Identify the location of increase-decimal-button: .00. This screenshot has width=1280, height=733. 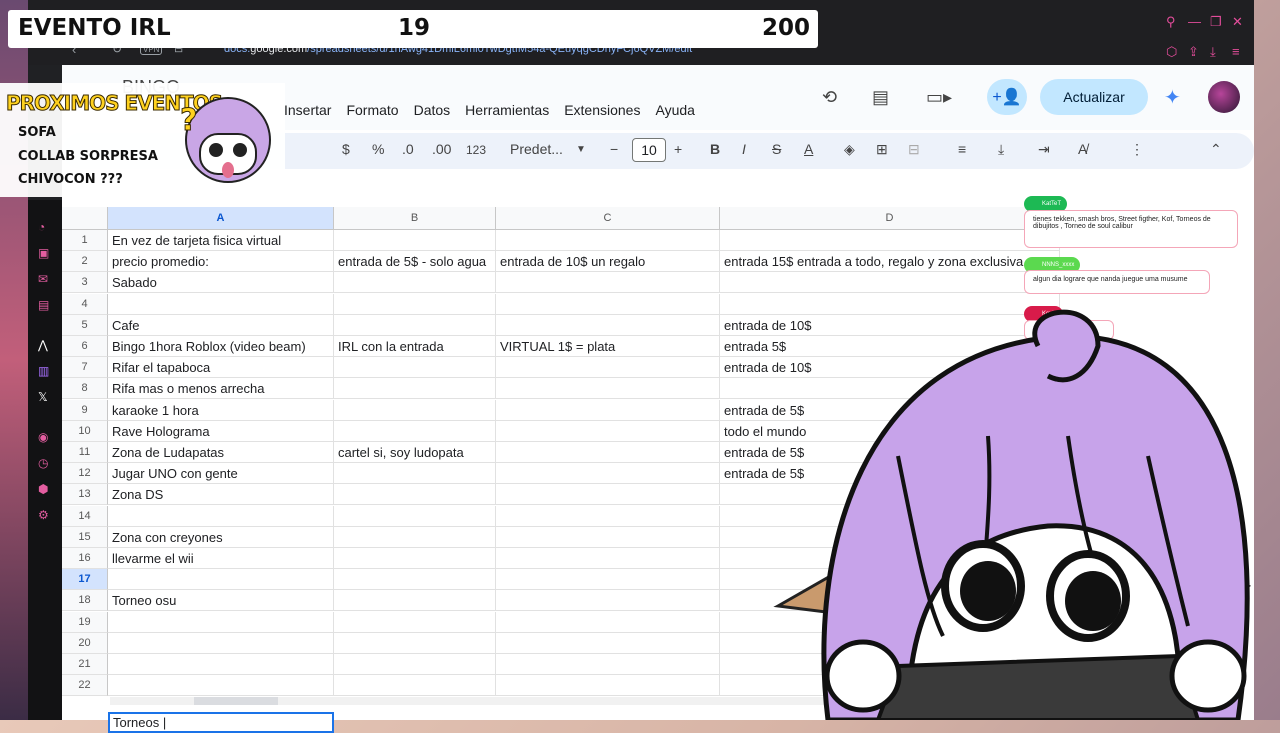
(441, 149).